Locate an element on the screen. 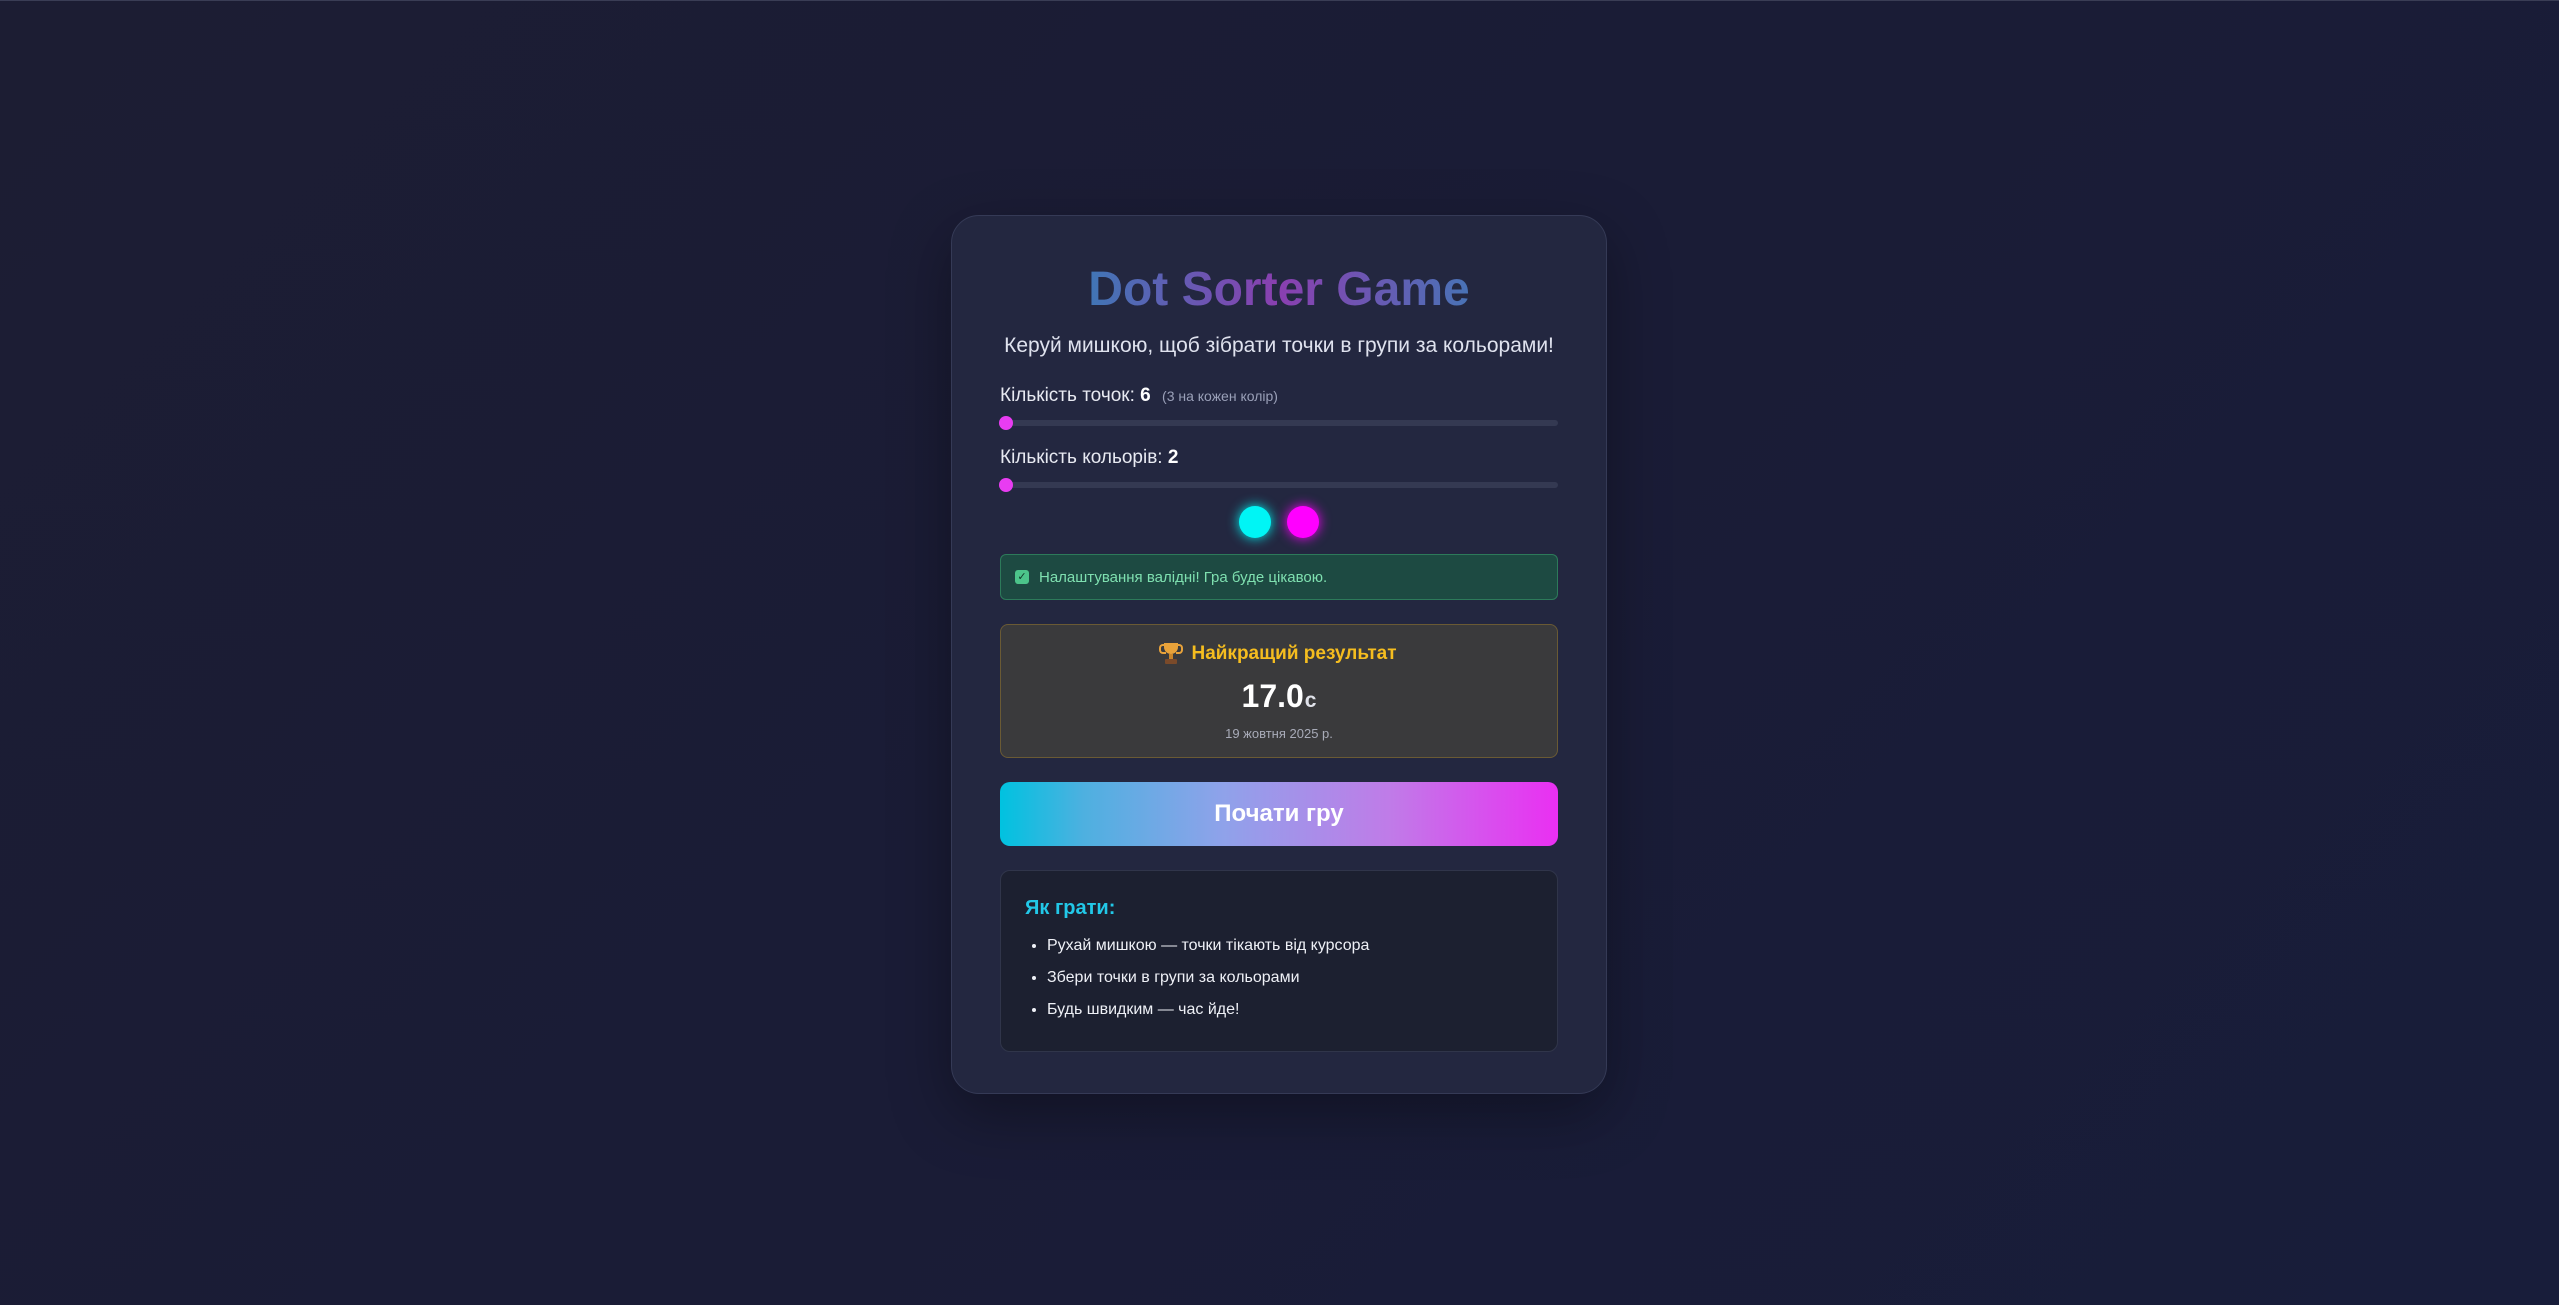  dots-count-setting: Кількість точок: 6 (3 на кожен колір) is located at coordinates (1278, 407).